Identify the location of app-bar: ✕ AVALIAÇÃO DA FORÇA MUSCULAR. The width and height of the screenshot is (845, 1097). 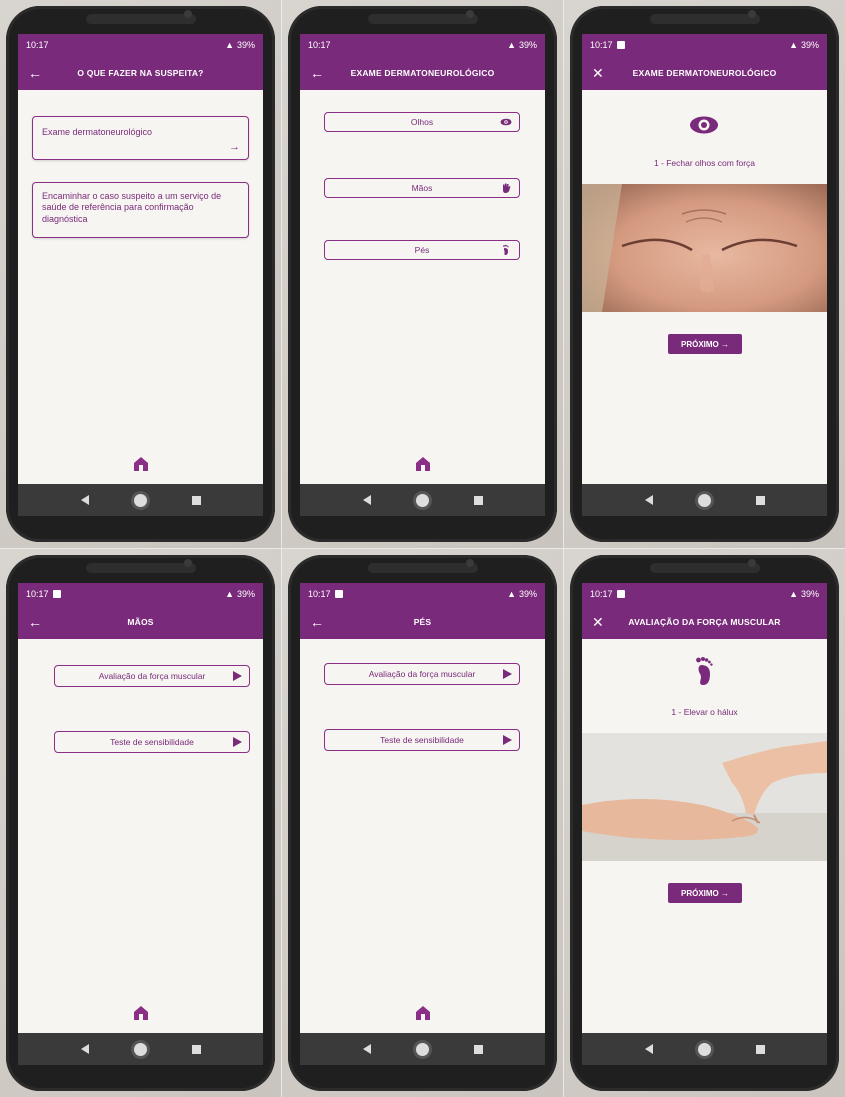
(704, 622).